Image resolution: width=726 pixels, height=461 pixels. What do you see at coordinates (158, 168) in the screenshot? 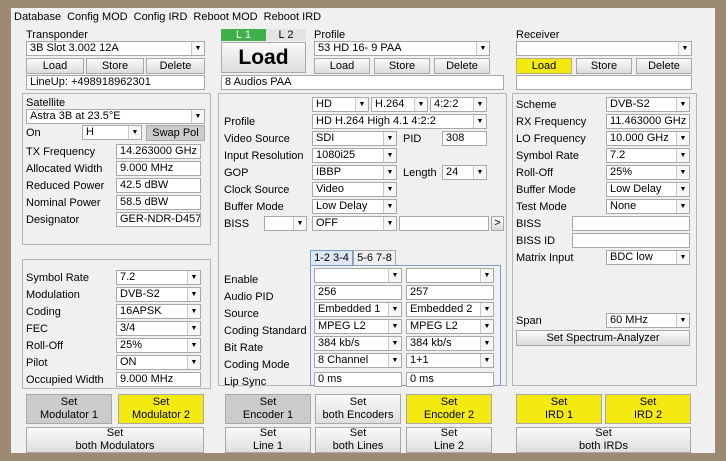
I see `satellite-row-field: 9.000 MHz` at bounding box center [158, 168].